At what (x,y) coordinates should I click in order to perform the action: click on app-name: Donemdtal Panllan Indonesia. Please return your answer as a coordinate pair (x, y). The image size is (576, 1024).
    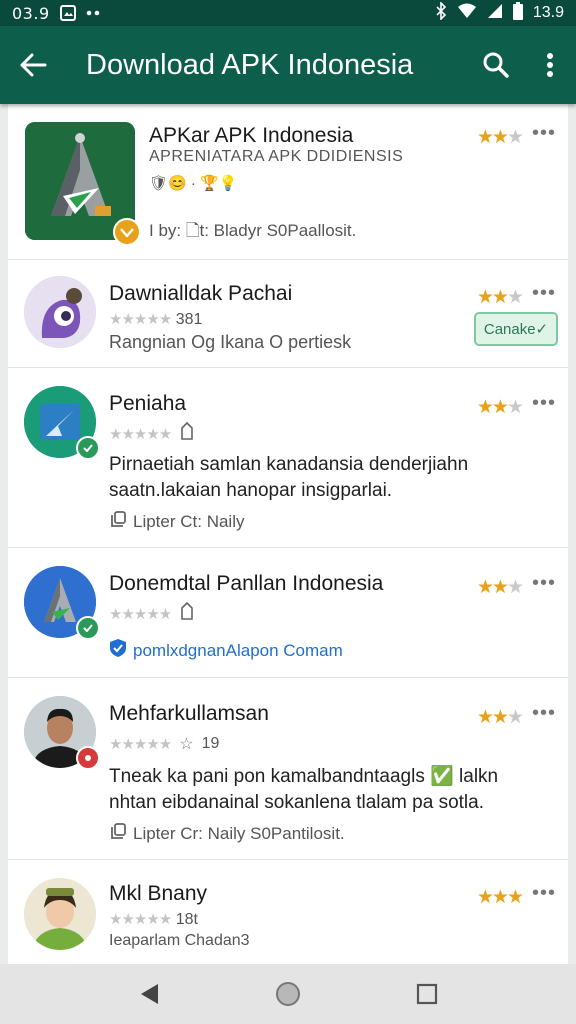
    Looking at the image, I should click on (246, 583).